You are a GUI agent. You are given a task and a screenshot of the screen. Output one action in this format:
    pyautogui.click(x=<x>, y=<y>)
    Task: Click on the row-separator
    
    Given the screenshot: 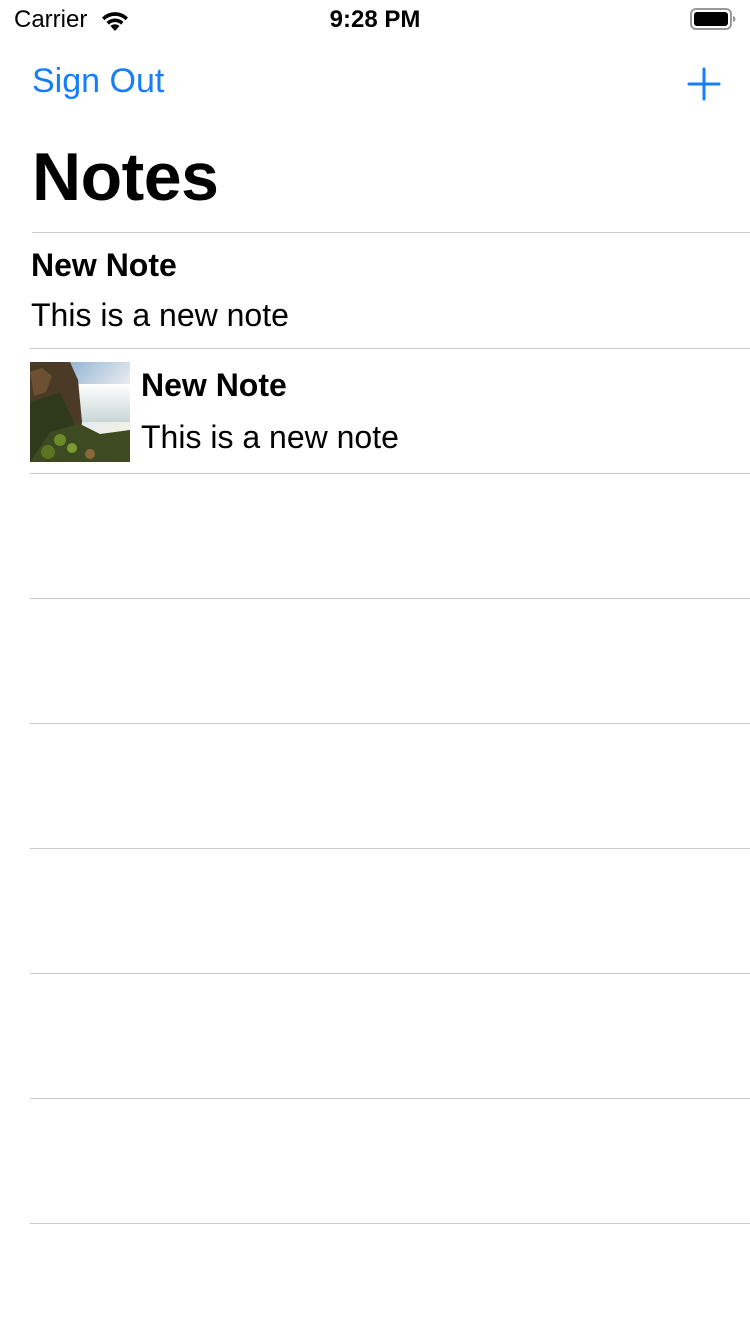 What is the action you would take?
    pyautogui.click(x=390, y=473)
    